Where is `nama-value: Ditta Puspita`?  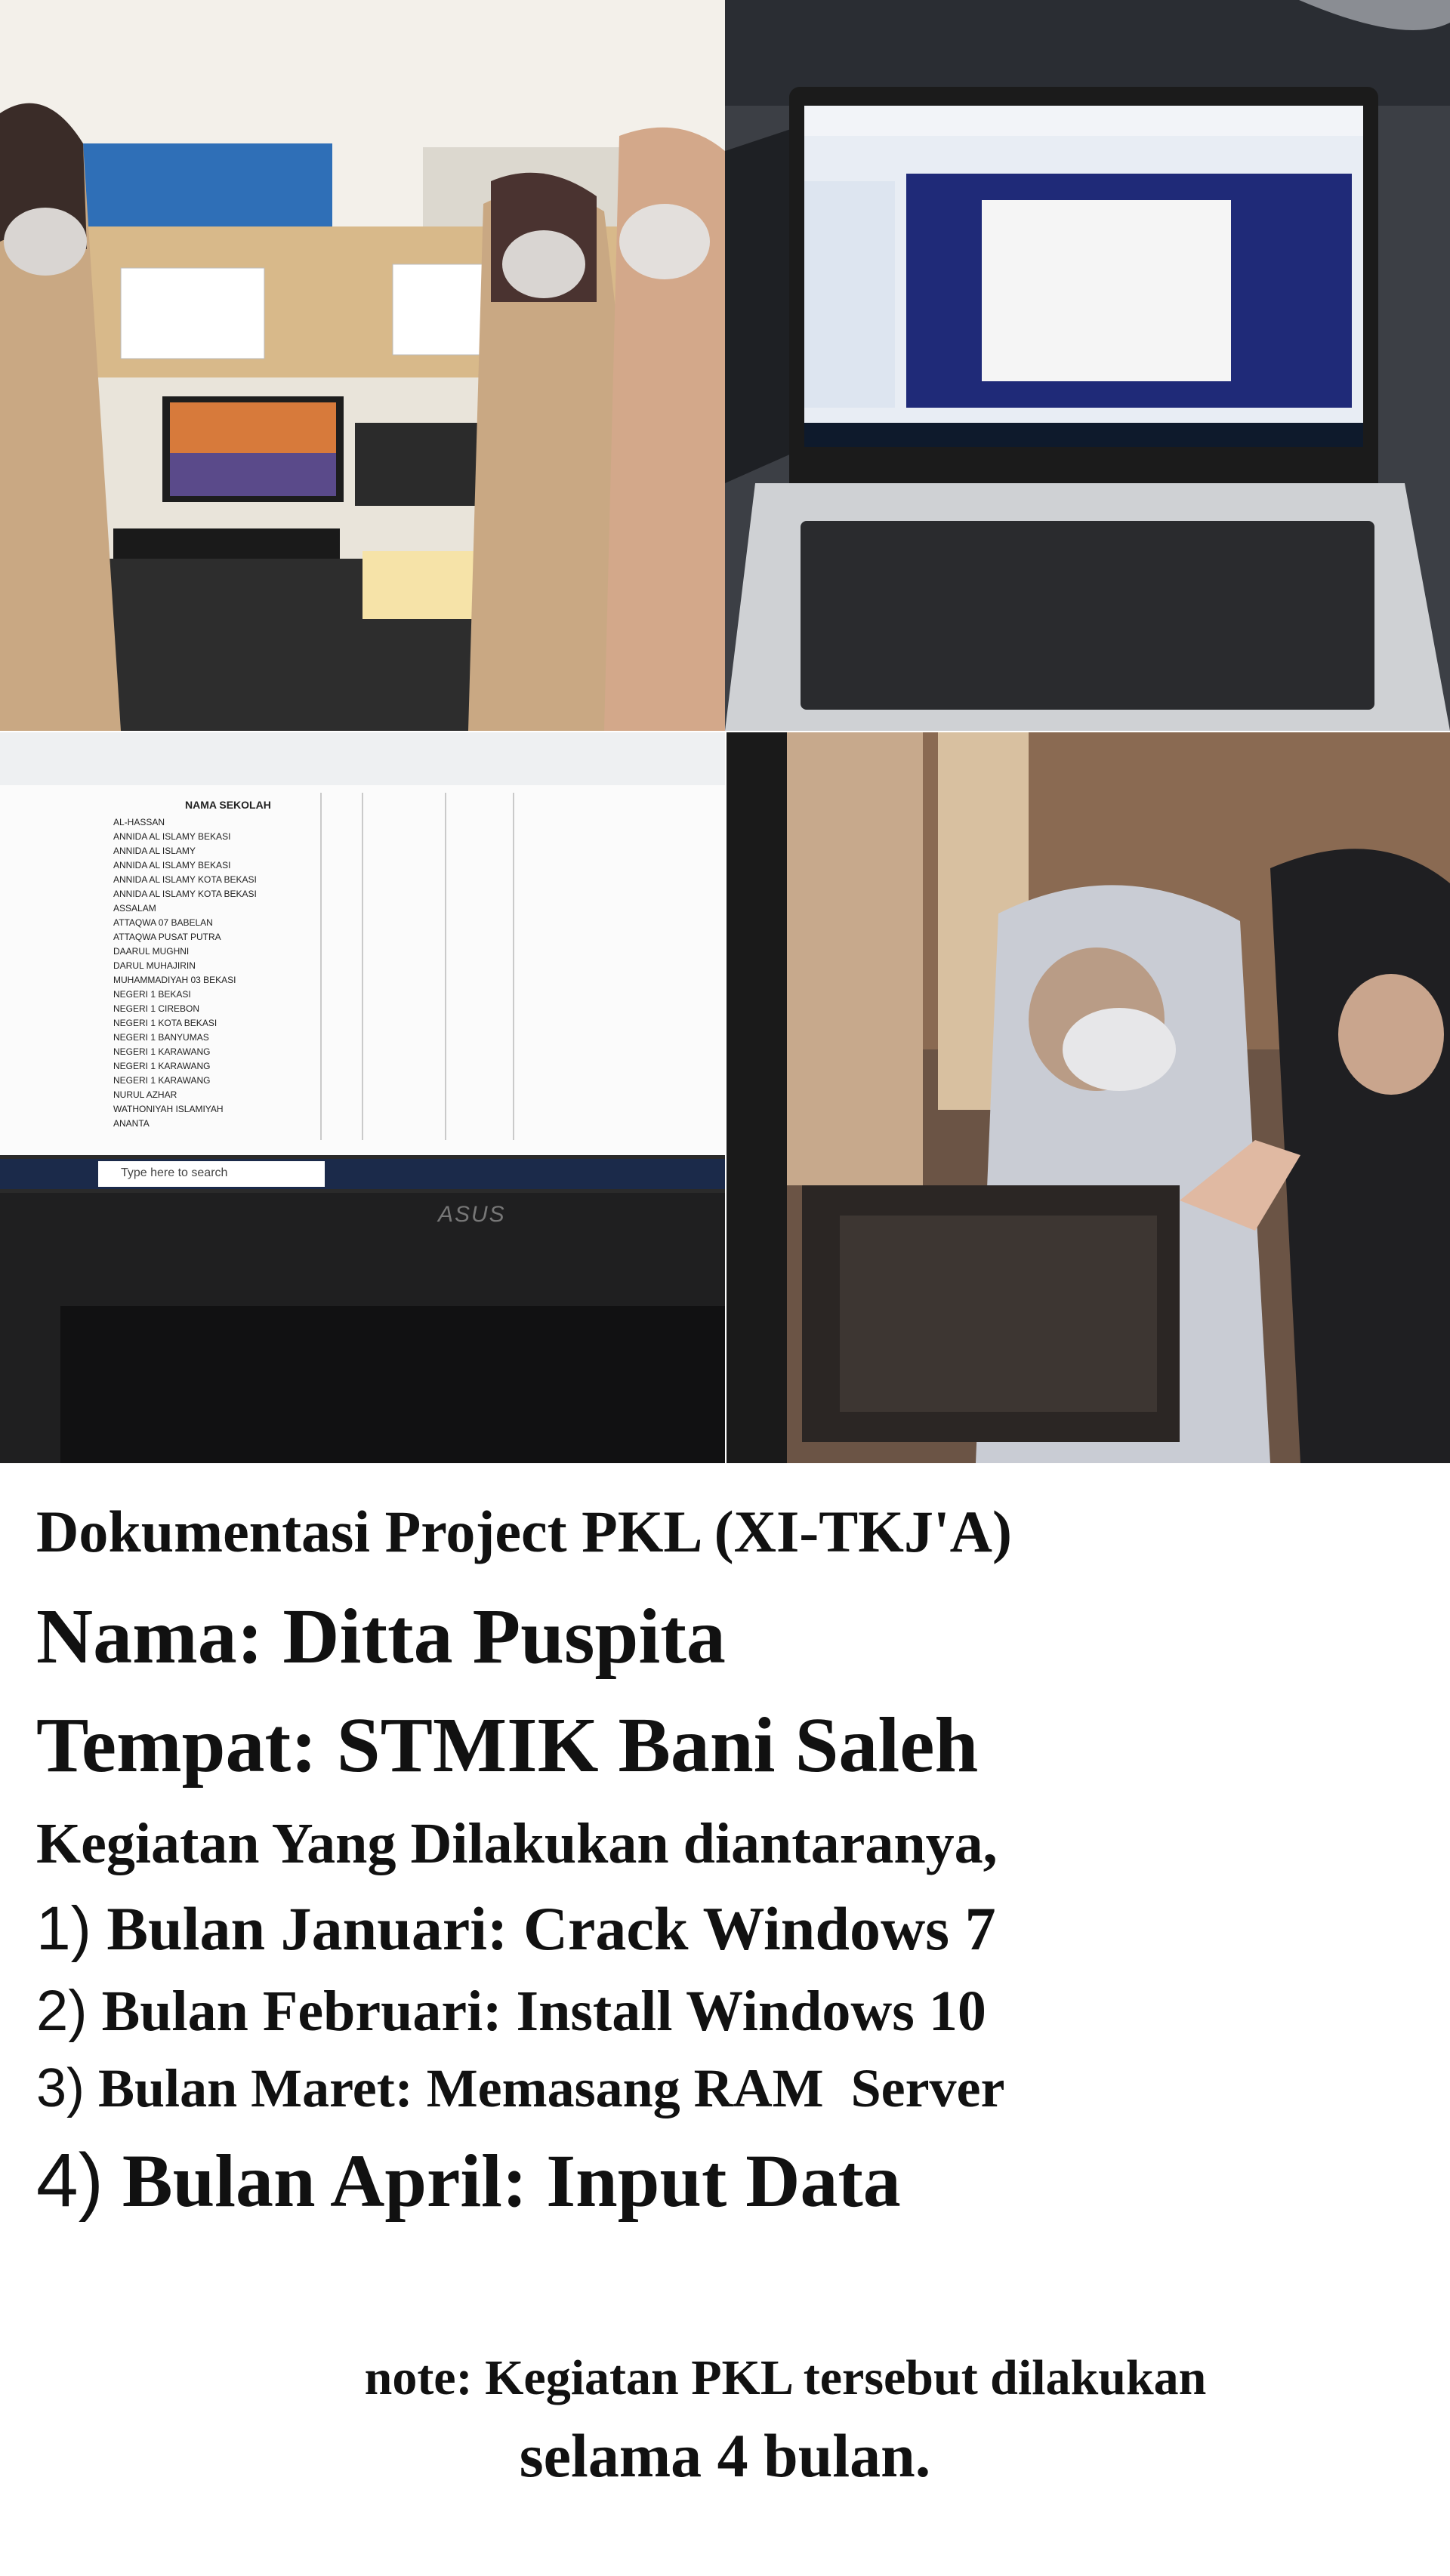 nama-value: Ditta Puspita is located at coordinates (504, 1636).